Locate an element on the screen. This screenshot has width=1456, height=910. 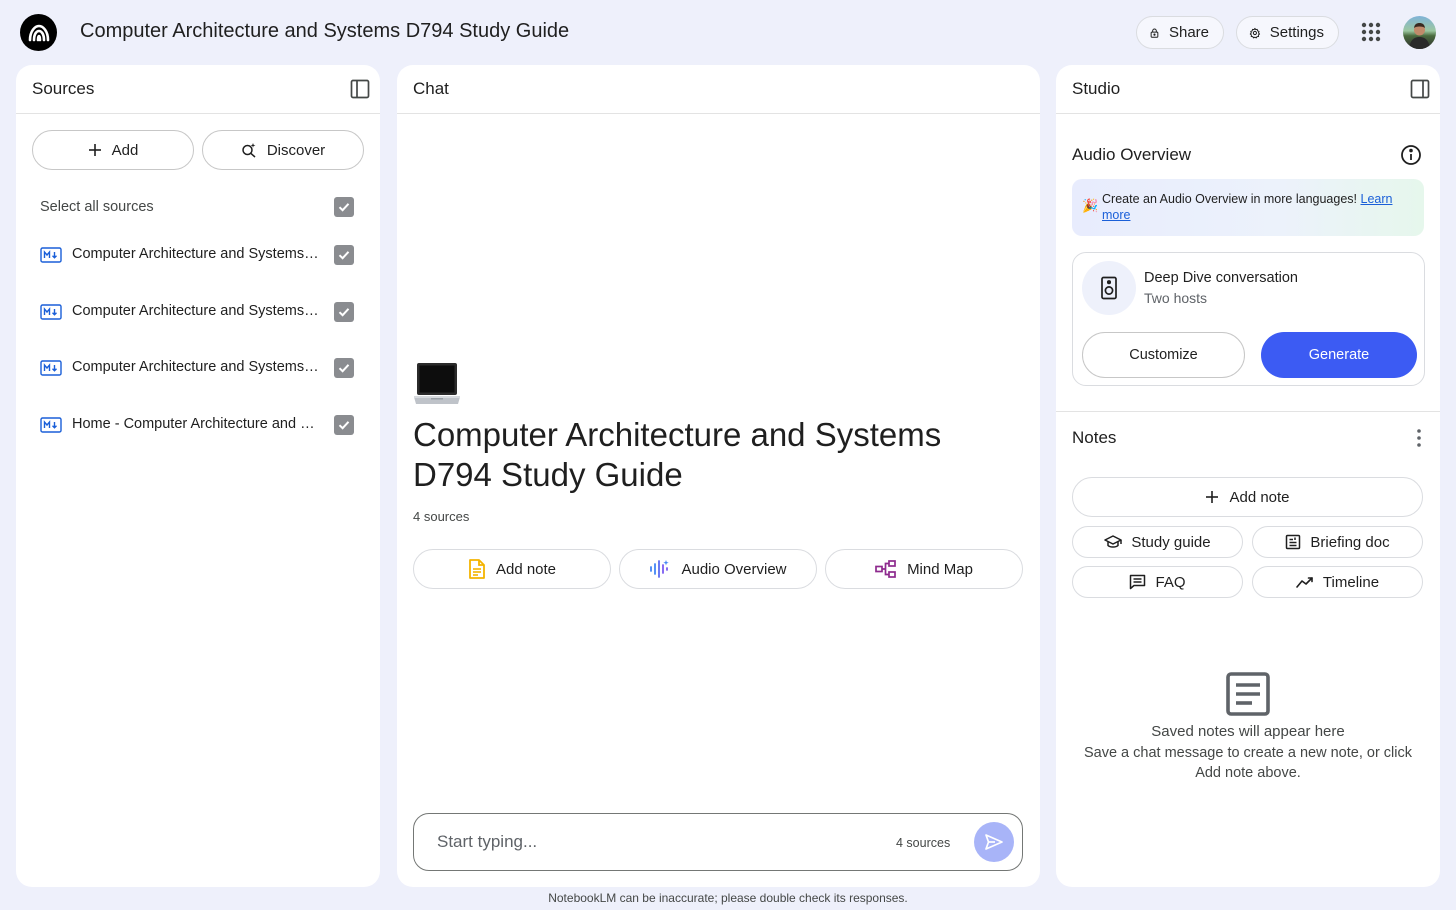
share-button: Share is located at coordinates (1180, 32).